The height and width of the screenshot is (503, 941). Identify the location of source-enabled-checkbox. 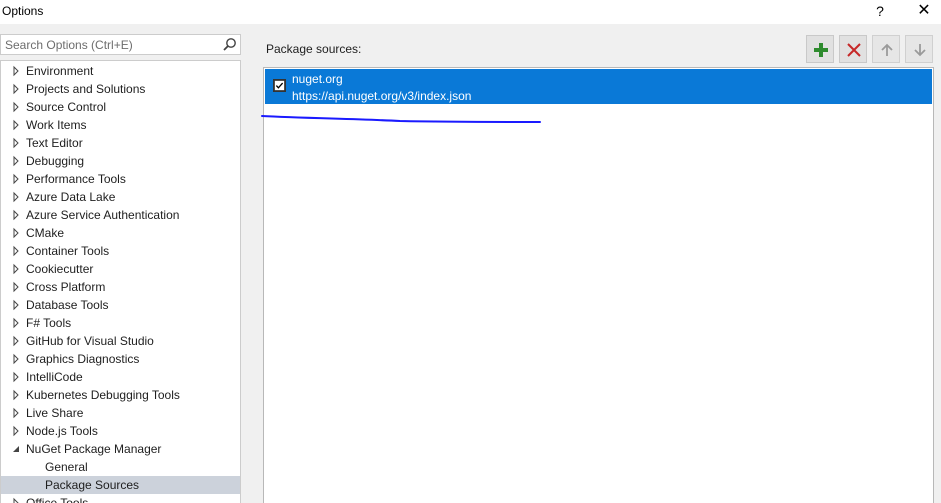
(279, 85).